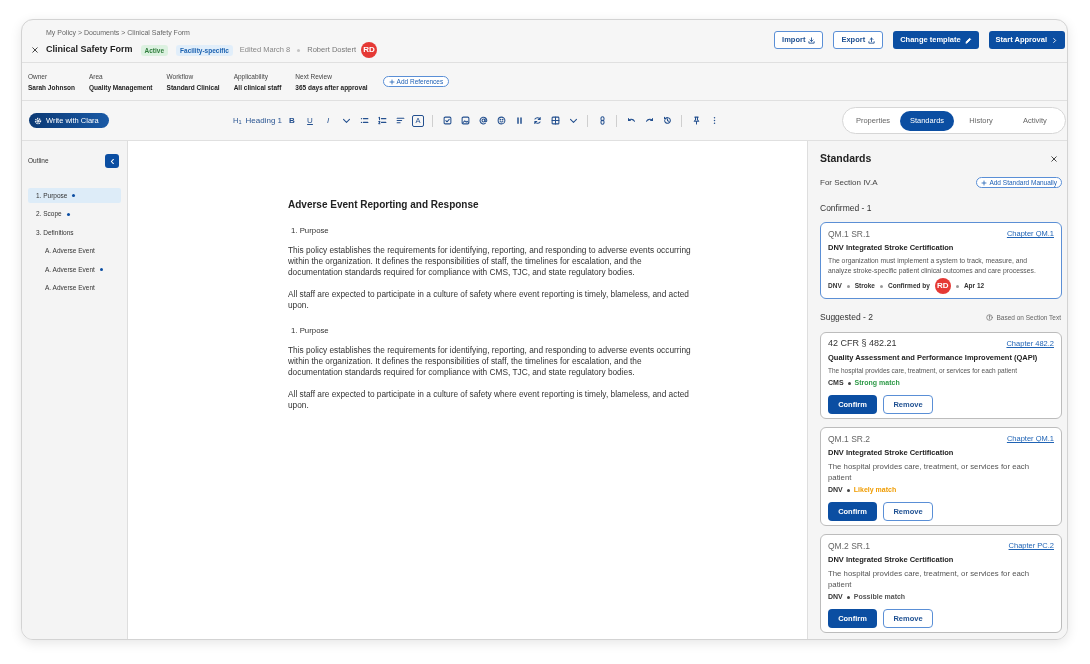 The height and width of the screenshot is (664, 1090). Describe the element at coordinates (667, 120) in the screenshot. I see `history-icon` at that location.